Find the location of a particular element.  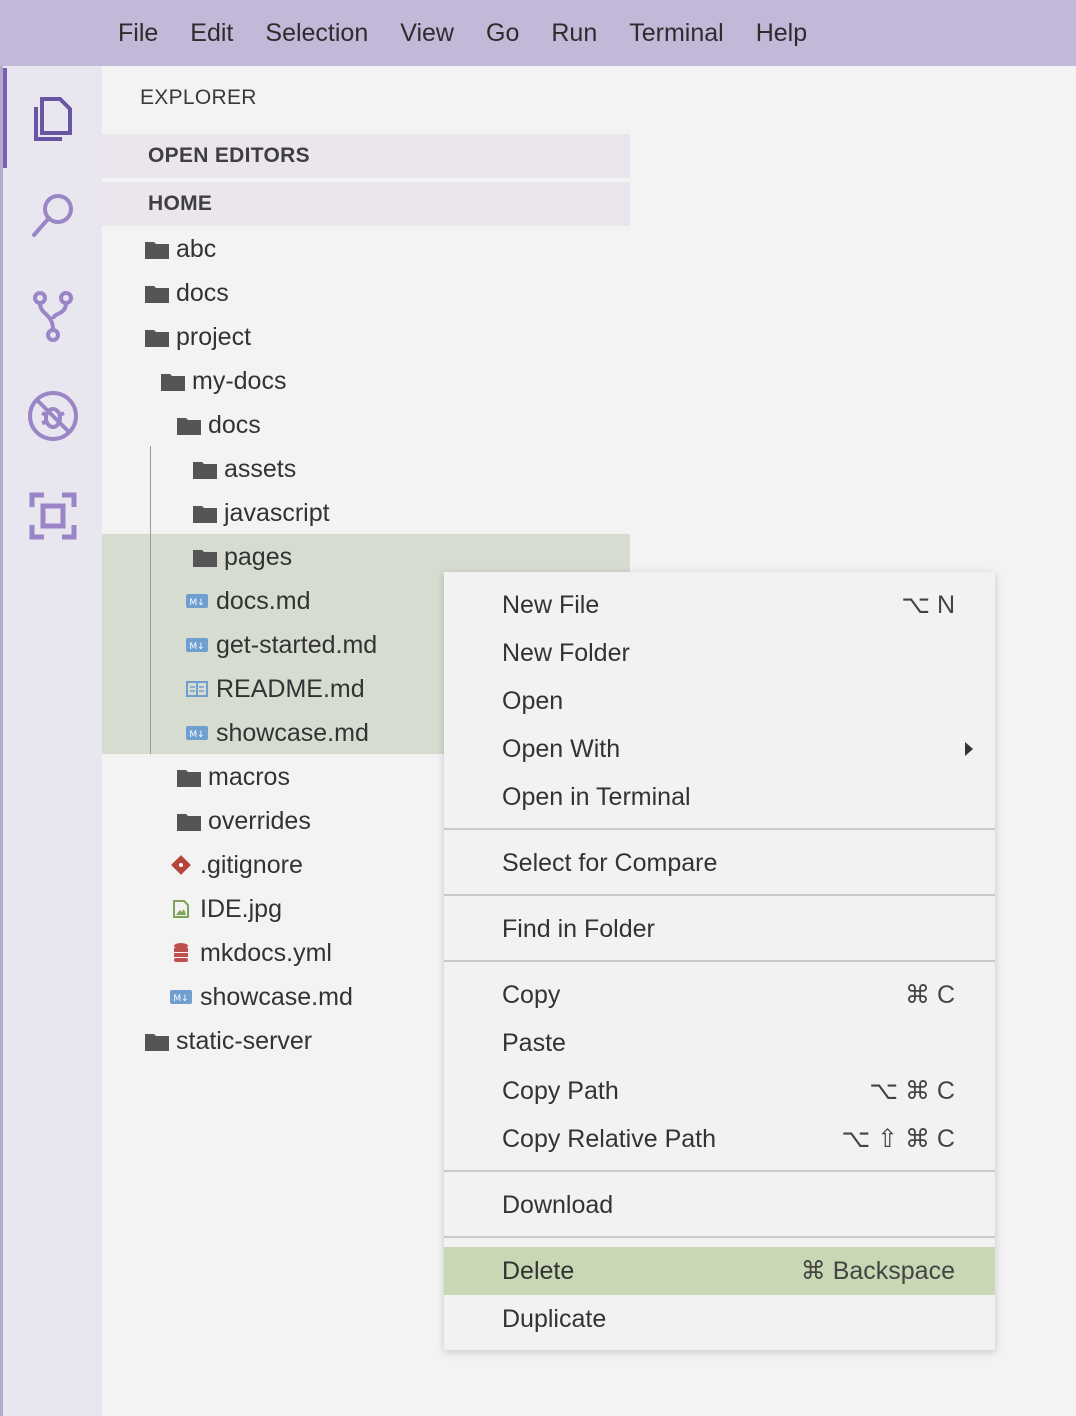

readme-icon is located at coordinates (197, 689).